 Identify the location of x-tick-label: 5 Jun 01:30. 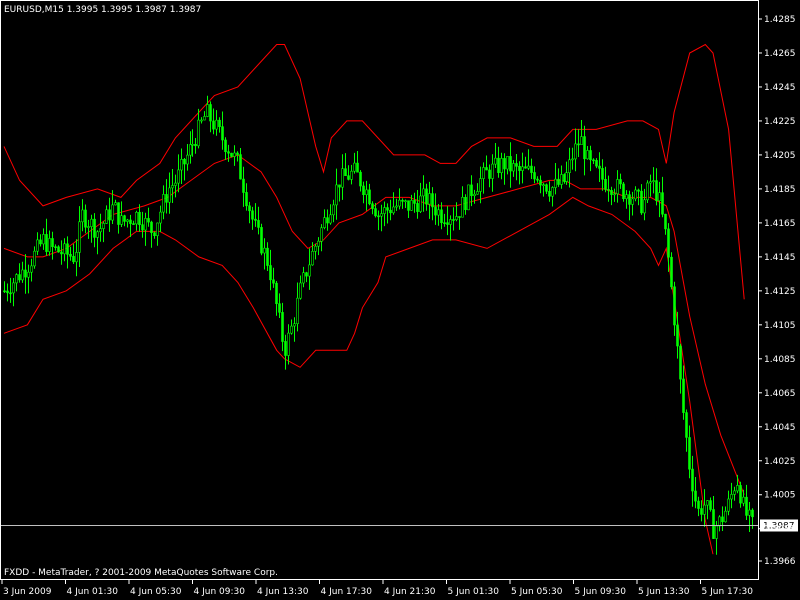
(474, 592).